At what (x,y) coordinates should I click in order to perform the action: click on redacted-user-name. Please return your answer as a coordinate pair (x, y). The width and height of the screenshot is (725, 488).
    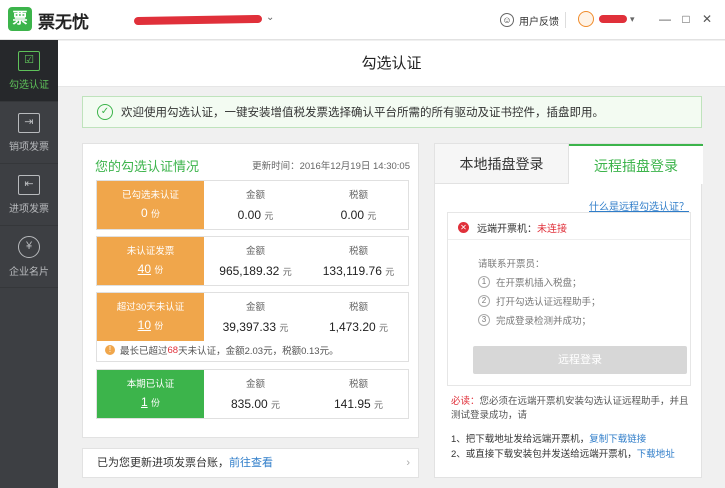
    Looking at the image, I should click on (613, 19).